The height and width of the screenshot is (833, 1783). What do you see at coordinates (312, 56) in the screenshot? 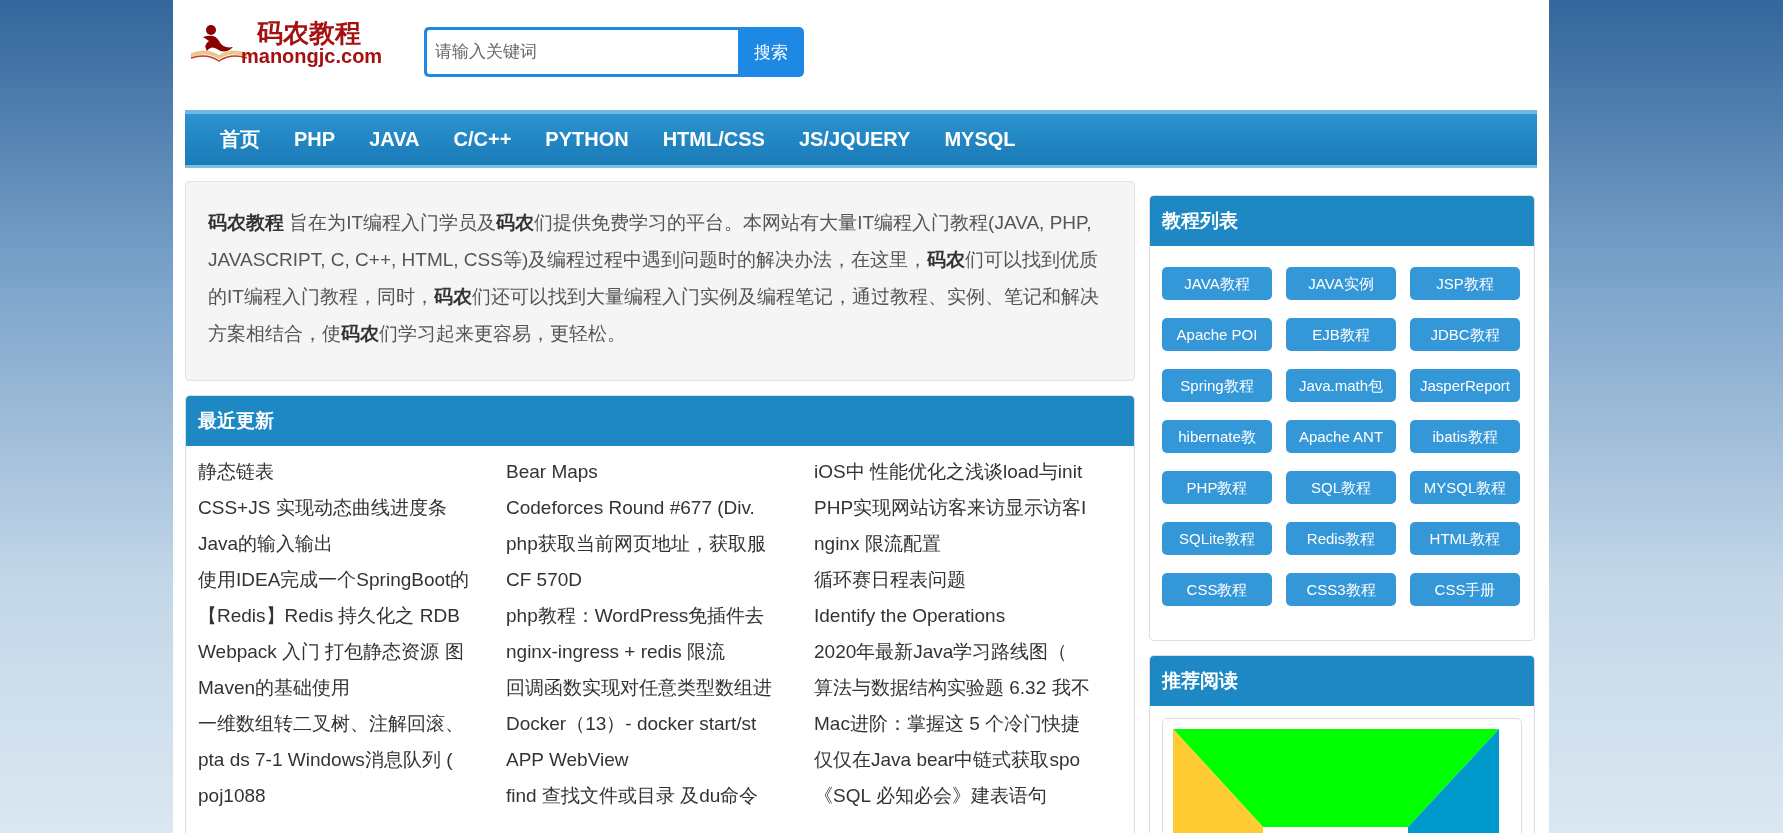
I see `logo-domain: manongjc.com` at bounding box center [312, 56].